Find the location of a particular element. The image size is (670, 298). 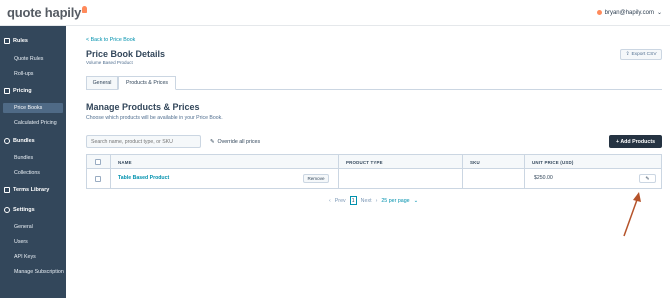

chevron-right-icon: › is located at coordinates (377, 201).